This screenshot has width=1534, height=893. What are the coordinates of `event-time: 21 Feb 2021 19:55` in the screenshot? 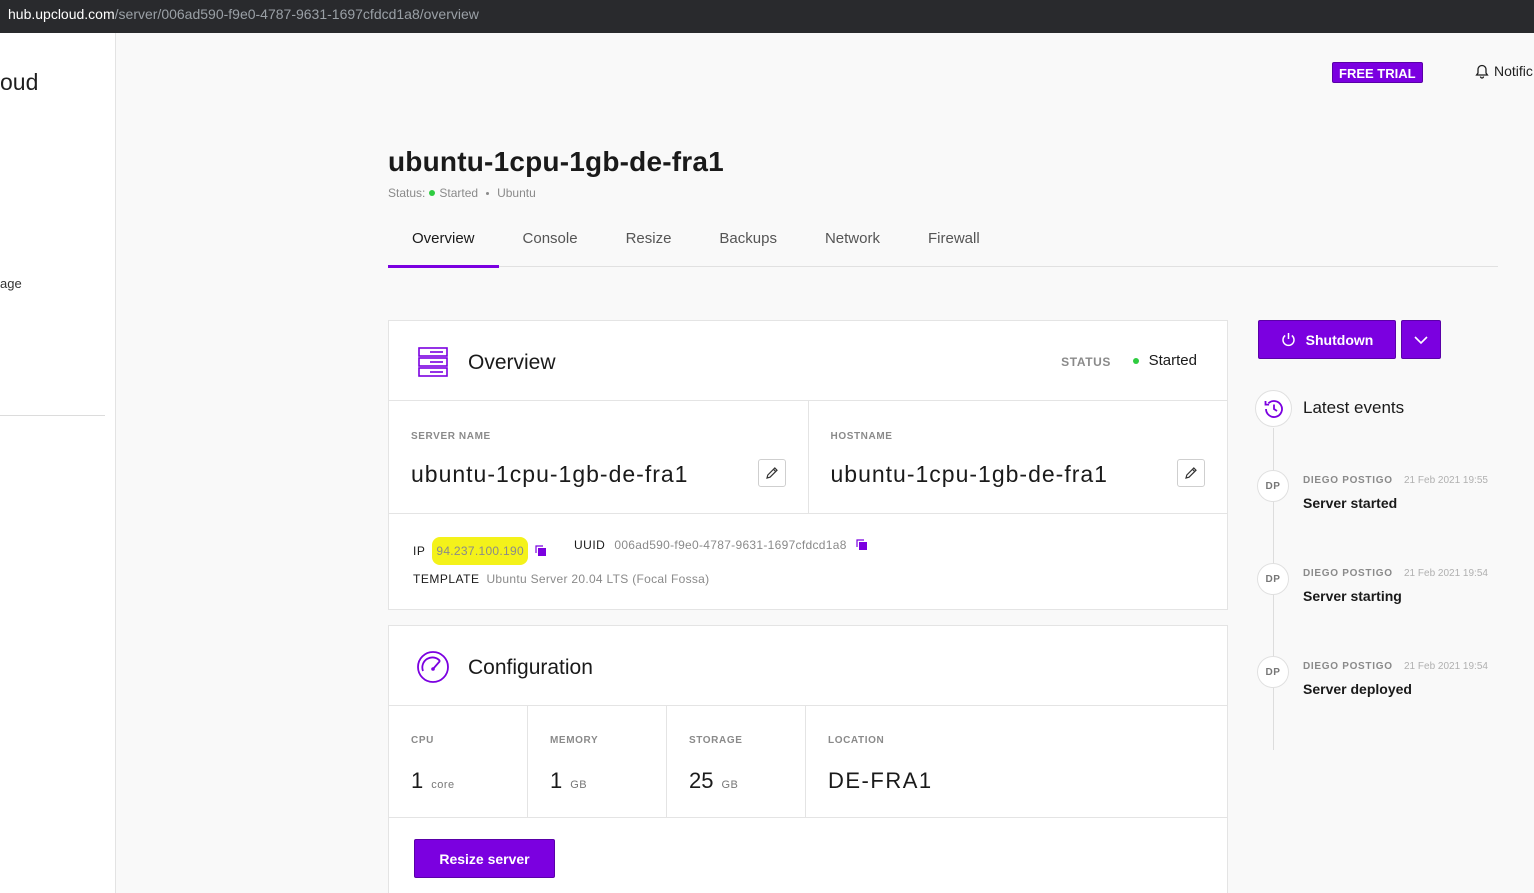 It's located at (1446, 480).